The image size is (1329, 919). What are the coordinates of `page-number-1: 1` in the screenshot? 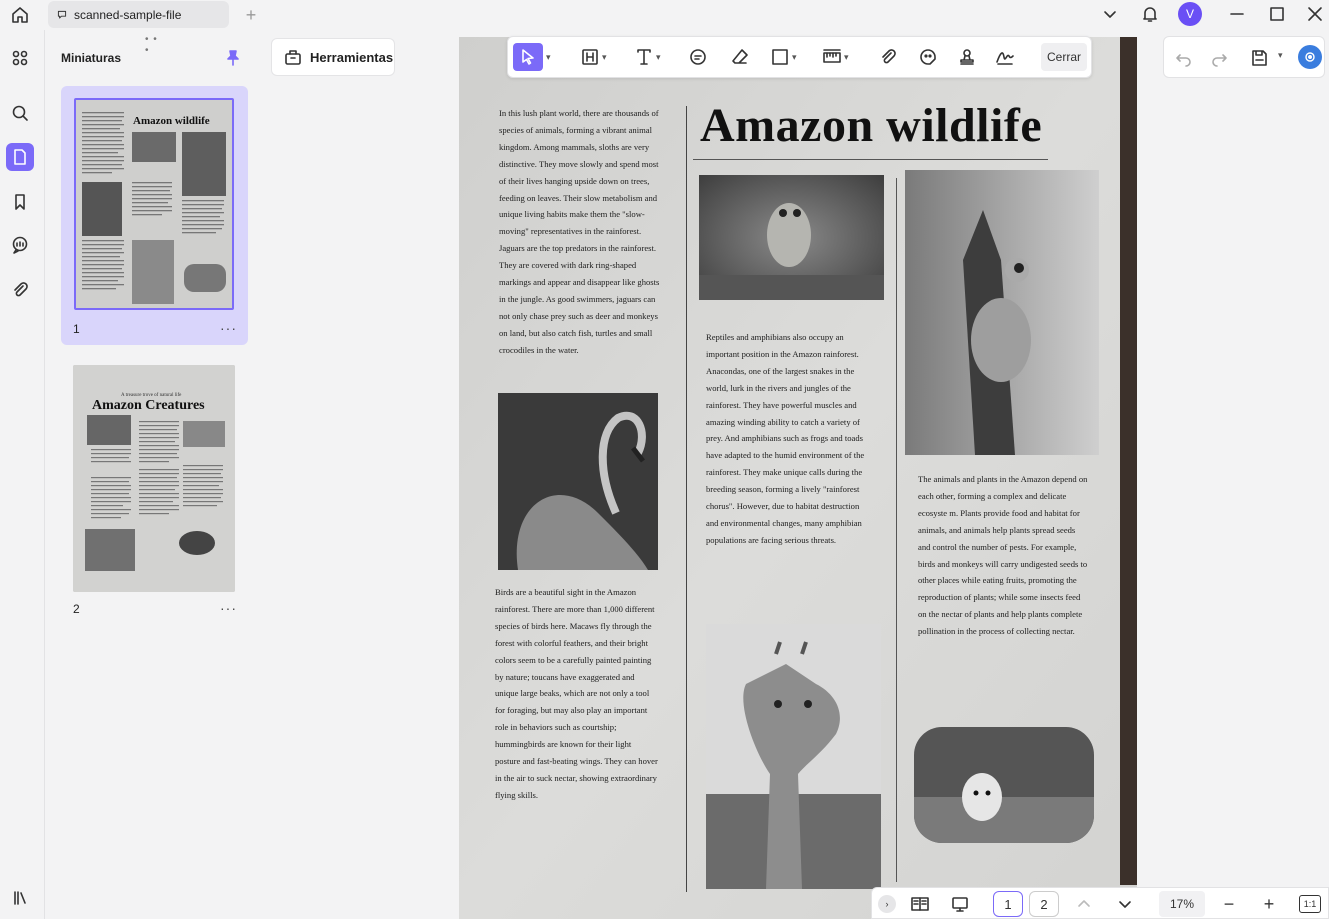 It's located at (76, 329).